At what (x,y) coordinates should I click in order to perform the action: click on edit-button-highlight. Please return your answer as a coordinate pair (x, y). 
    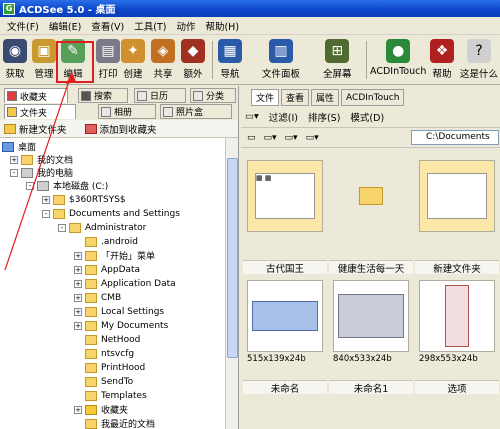
    Looking at the image, I should click on (75, 62).